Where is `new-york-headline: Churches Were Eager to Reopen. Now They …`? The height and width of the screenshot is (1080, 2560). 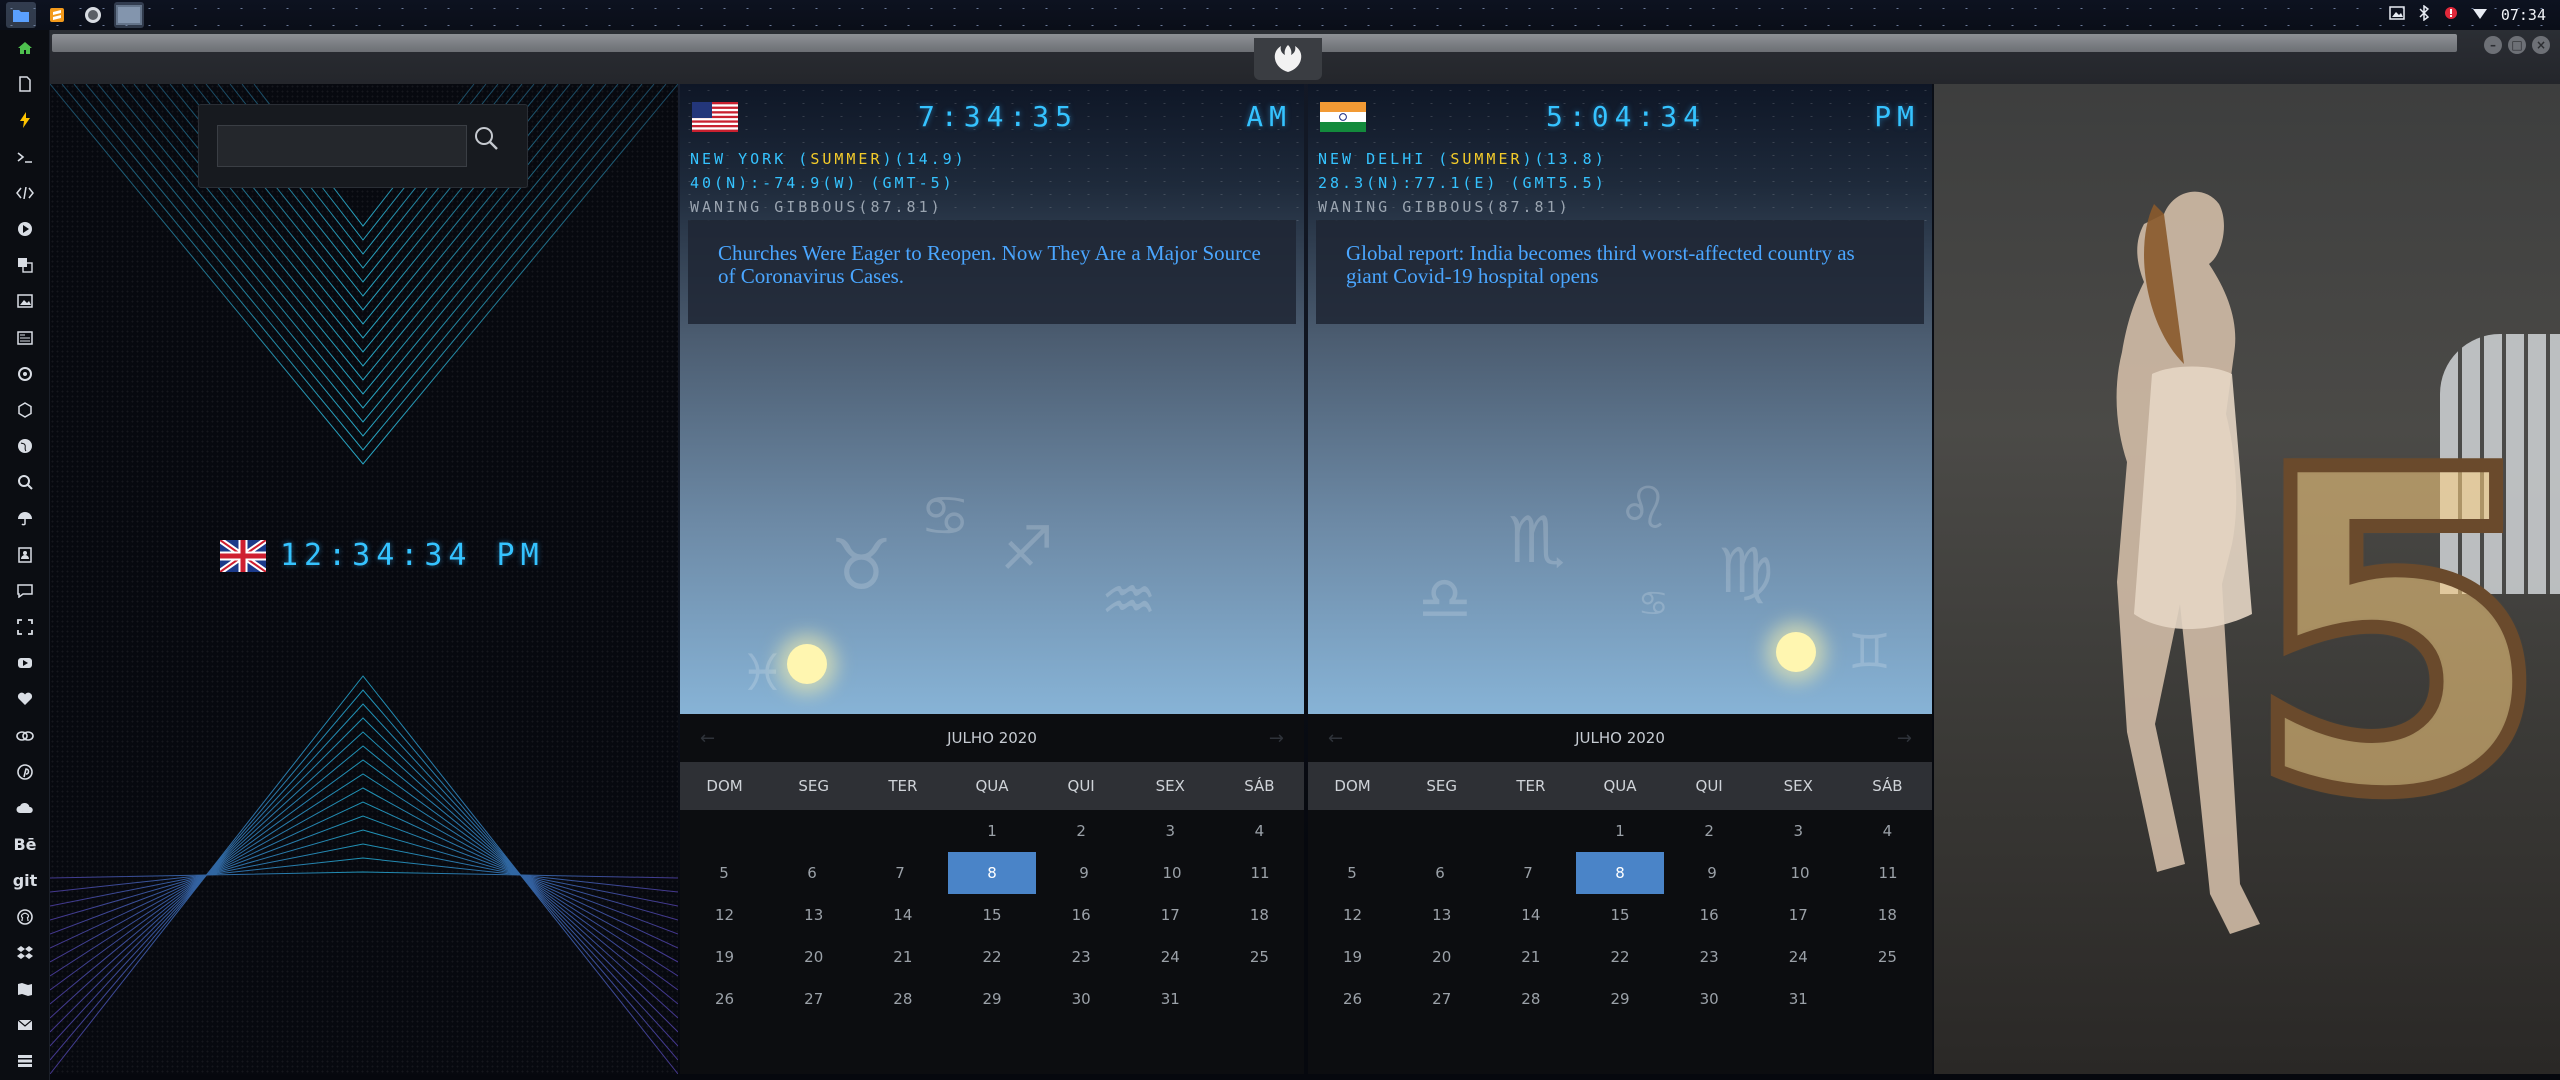
new-york-headline: Churches Were Eager to Reopen. Now They … is located at coordinates (992, 265).